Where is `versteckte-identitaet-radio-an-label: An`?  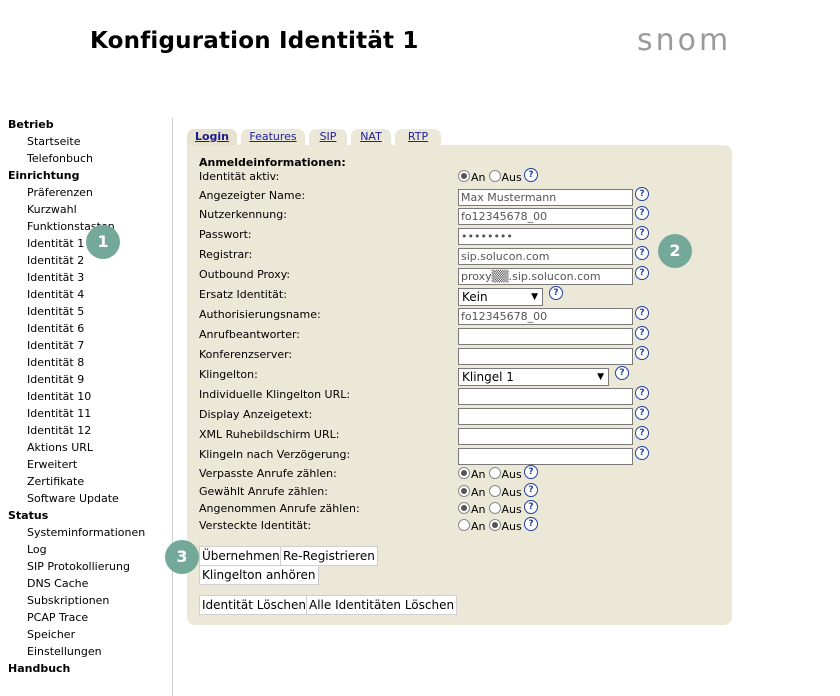
versteckte-identitaet-radio-an-label: An is located at coordinates (478, 526).